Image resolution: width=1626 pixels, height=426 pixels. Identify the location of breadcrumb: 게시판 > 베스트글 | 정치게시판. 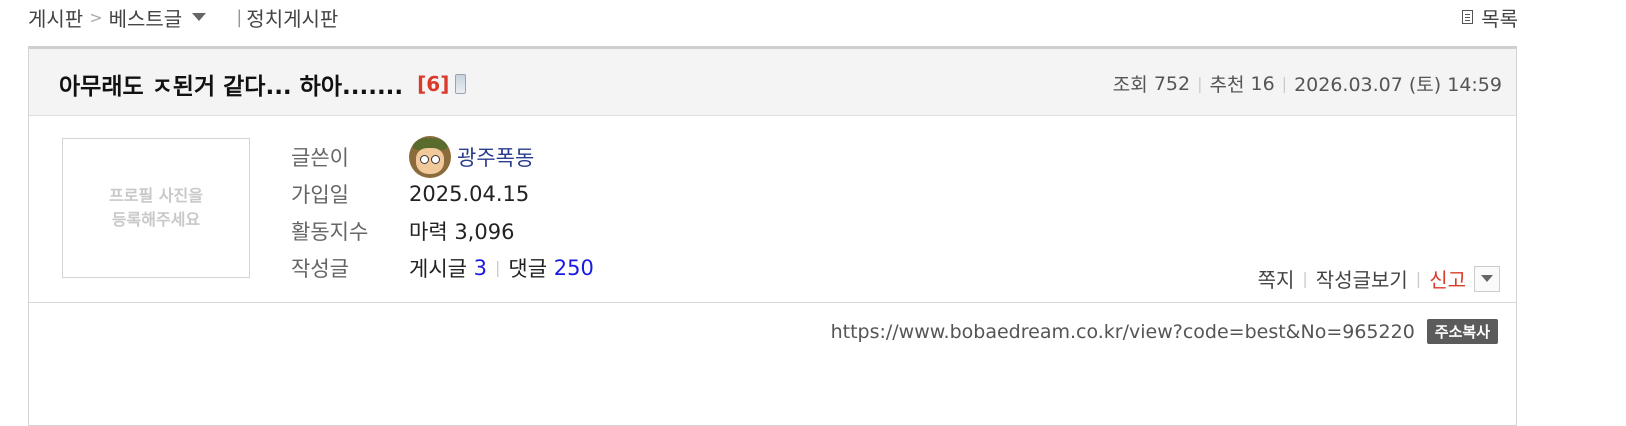
(183, 17).